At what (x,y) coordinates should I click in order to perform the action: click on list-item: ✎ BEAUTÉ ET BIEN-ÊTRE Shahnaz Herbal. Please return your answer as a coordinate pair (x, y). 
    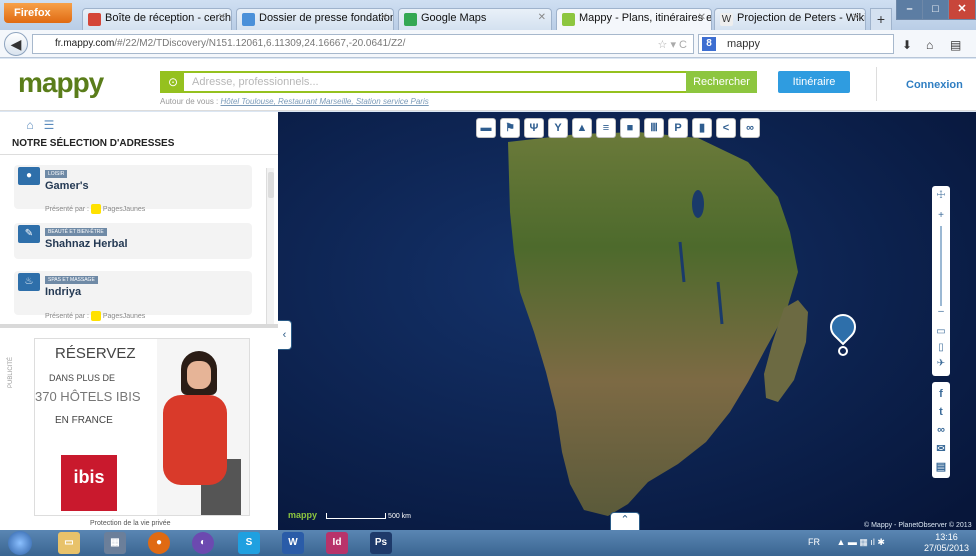
    Looking at the image, I should click on (133, 241).